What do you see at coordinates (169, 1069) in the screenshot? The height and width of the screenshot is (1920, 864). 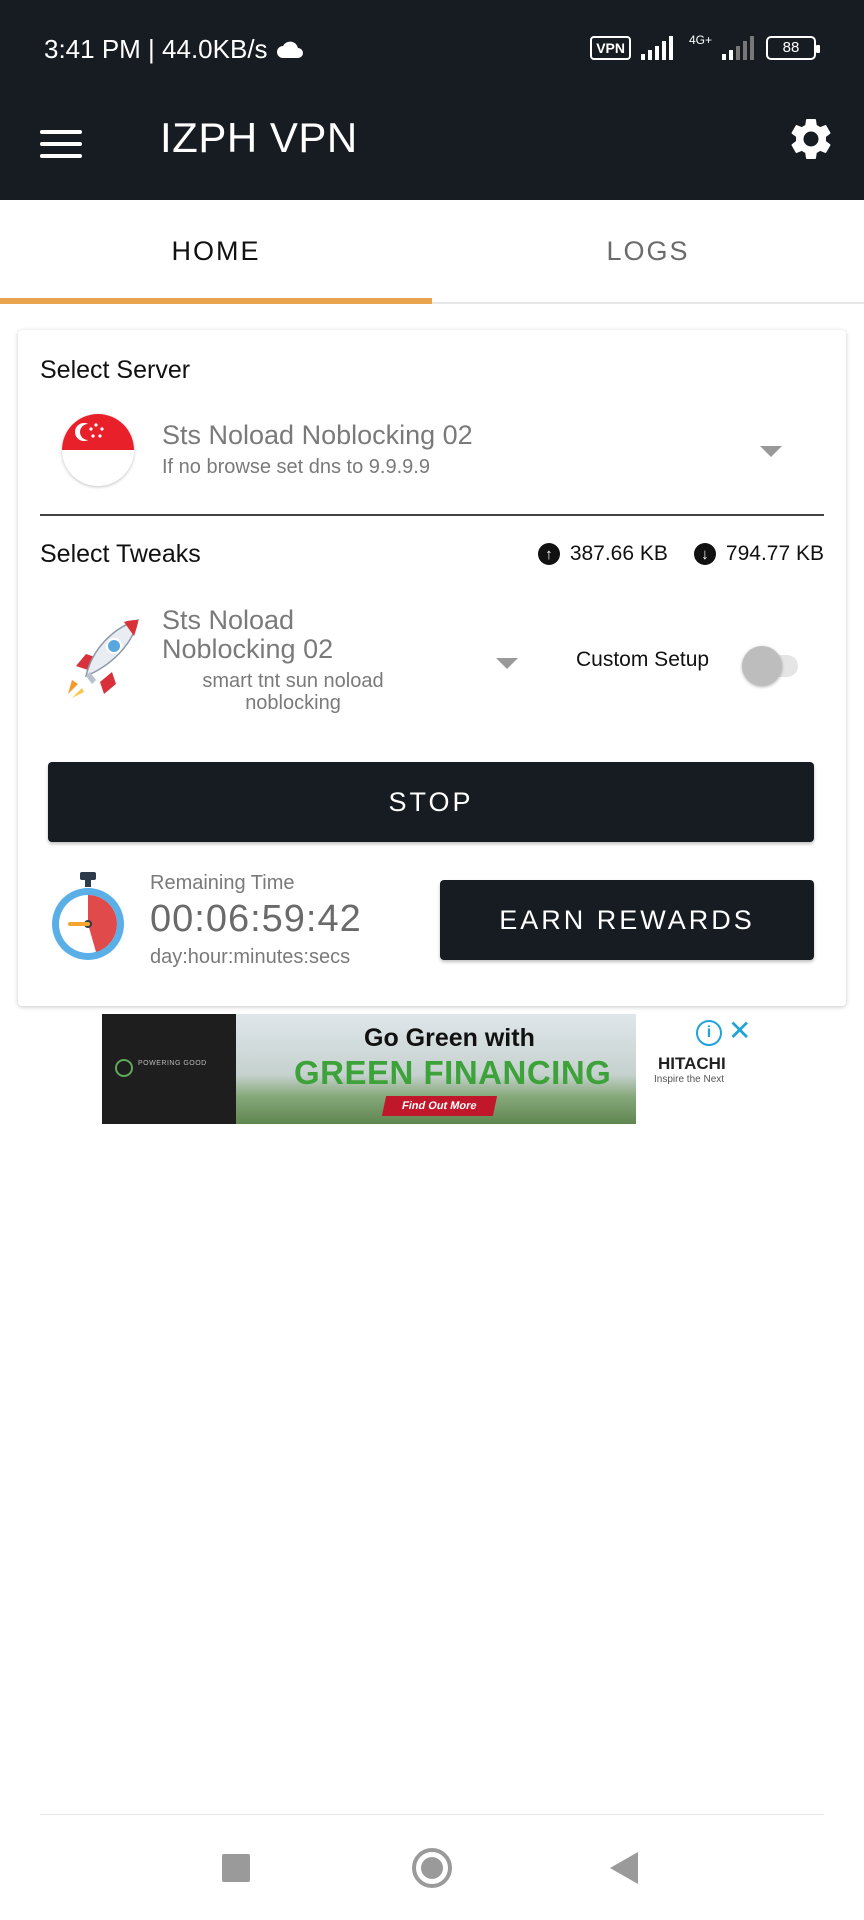 I see `ad-left-panel: POWERING GOOD` at bounding box center [169, 1069].